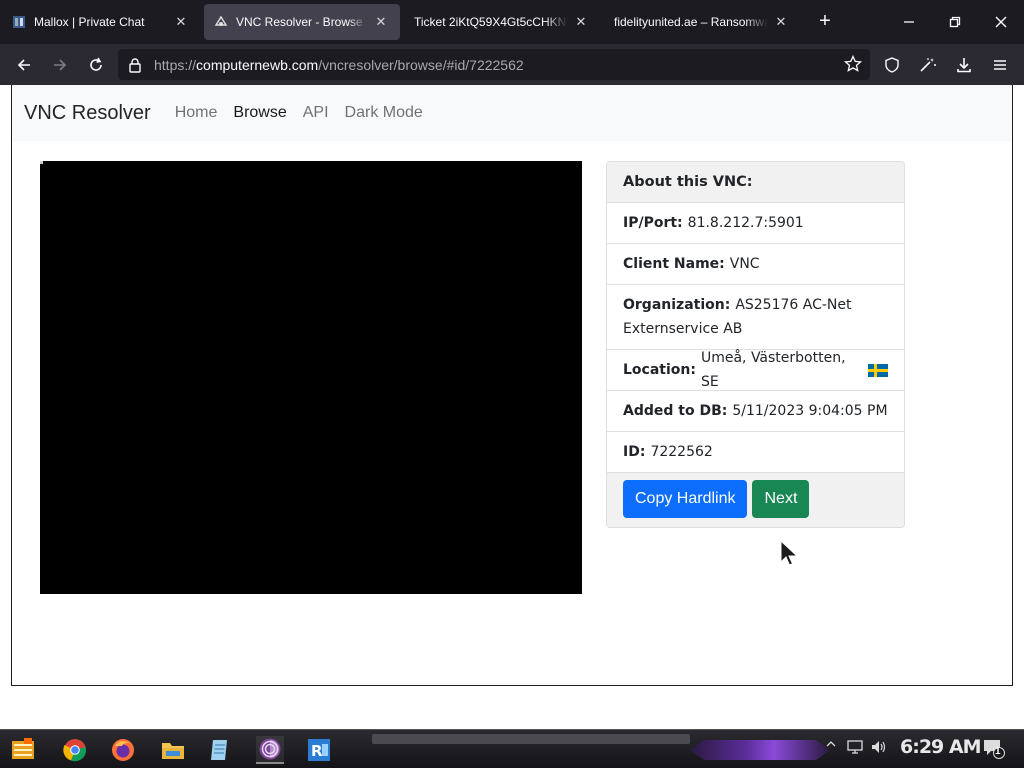 Image resolution: width=1024 pixels, height=768 pixels. What do you see at coordinates (512, 748) in the screenshot?
I see `windows-taskbar: R 6:29 AM 1` at bounding box center [512, 748].